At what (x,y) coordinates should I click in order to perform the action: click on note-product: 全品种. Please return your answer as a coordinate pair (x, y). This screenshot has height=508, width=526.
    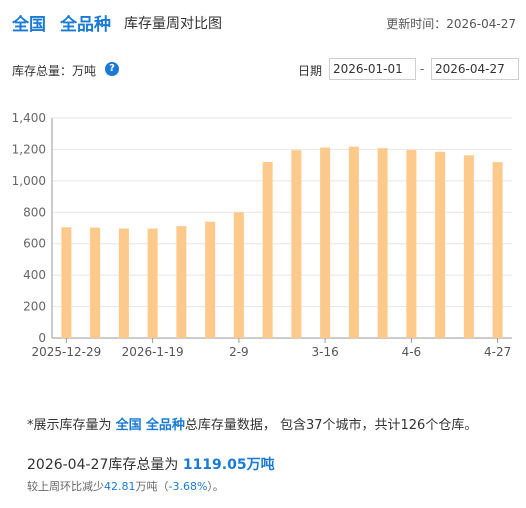
    Looking at the image, I should click on (165, 425).